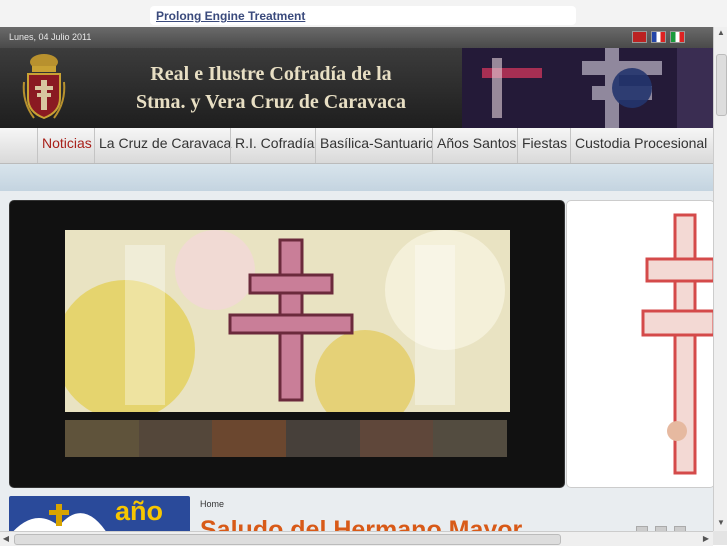  I want to click on subnav-band, so click(356, 177).